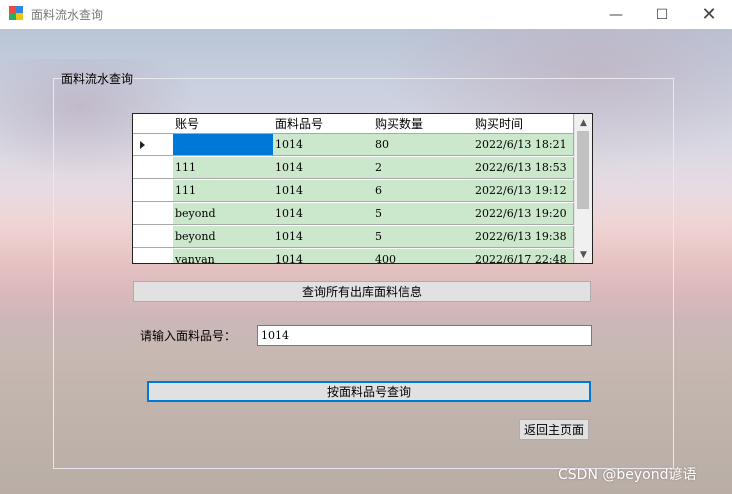  What do you see at coordinates (423, 124) in the screenshot?
I see `column-header: 购买数量` at bounding box center [423, 124].